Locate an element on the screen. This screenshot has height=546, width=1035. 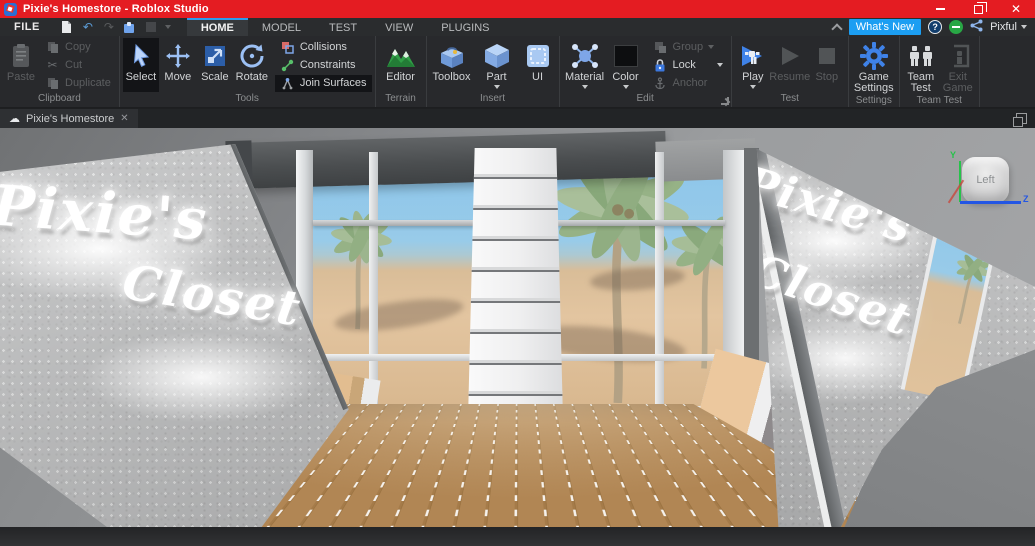
file-menu: FILE is located at coordinates (27, 27).